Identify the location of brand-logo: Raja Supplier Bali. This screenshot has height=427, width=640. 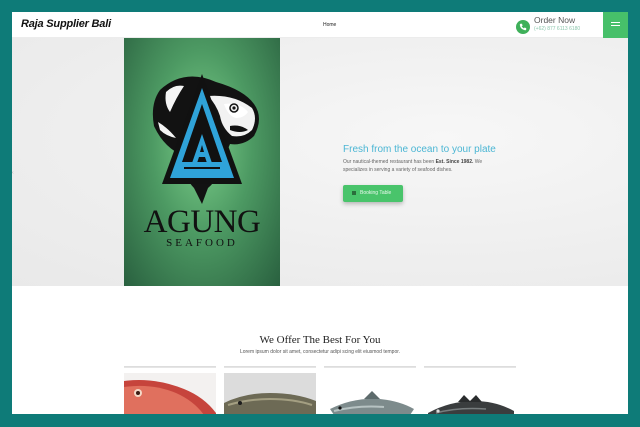
(66, 24).